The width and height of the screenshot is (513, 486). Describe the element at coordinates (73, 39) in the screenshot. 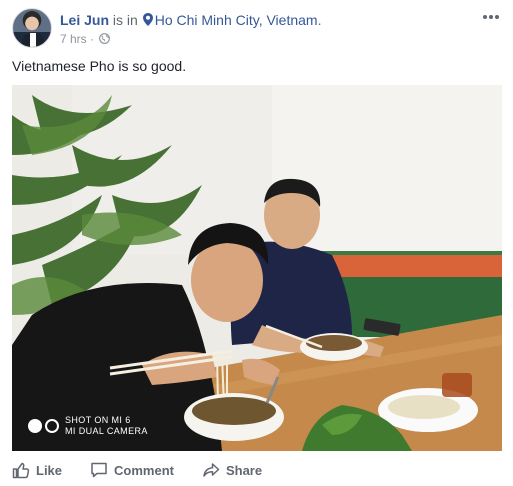

I see `timestamp-link: 7 hrs` at that location.